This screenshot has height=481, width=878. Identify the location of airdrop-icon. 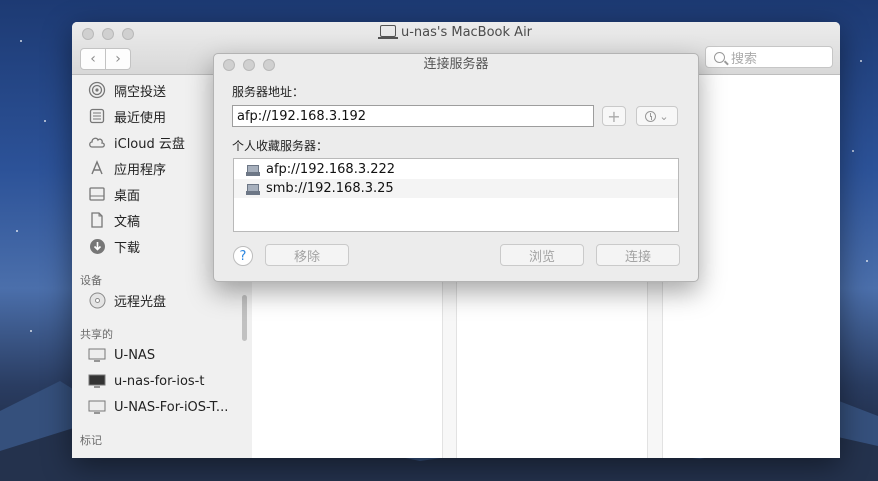
(97, 90).